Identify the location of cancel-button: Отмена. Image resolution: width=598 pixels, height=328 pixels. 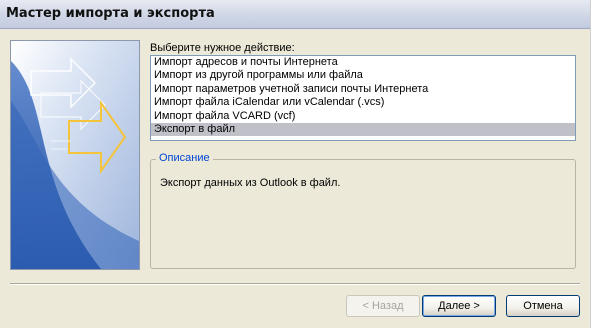
(543, 306).